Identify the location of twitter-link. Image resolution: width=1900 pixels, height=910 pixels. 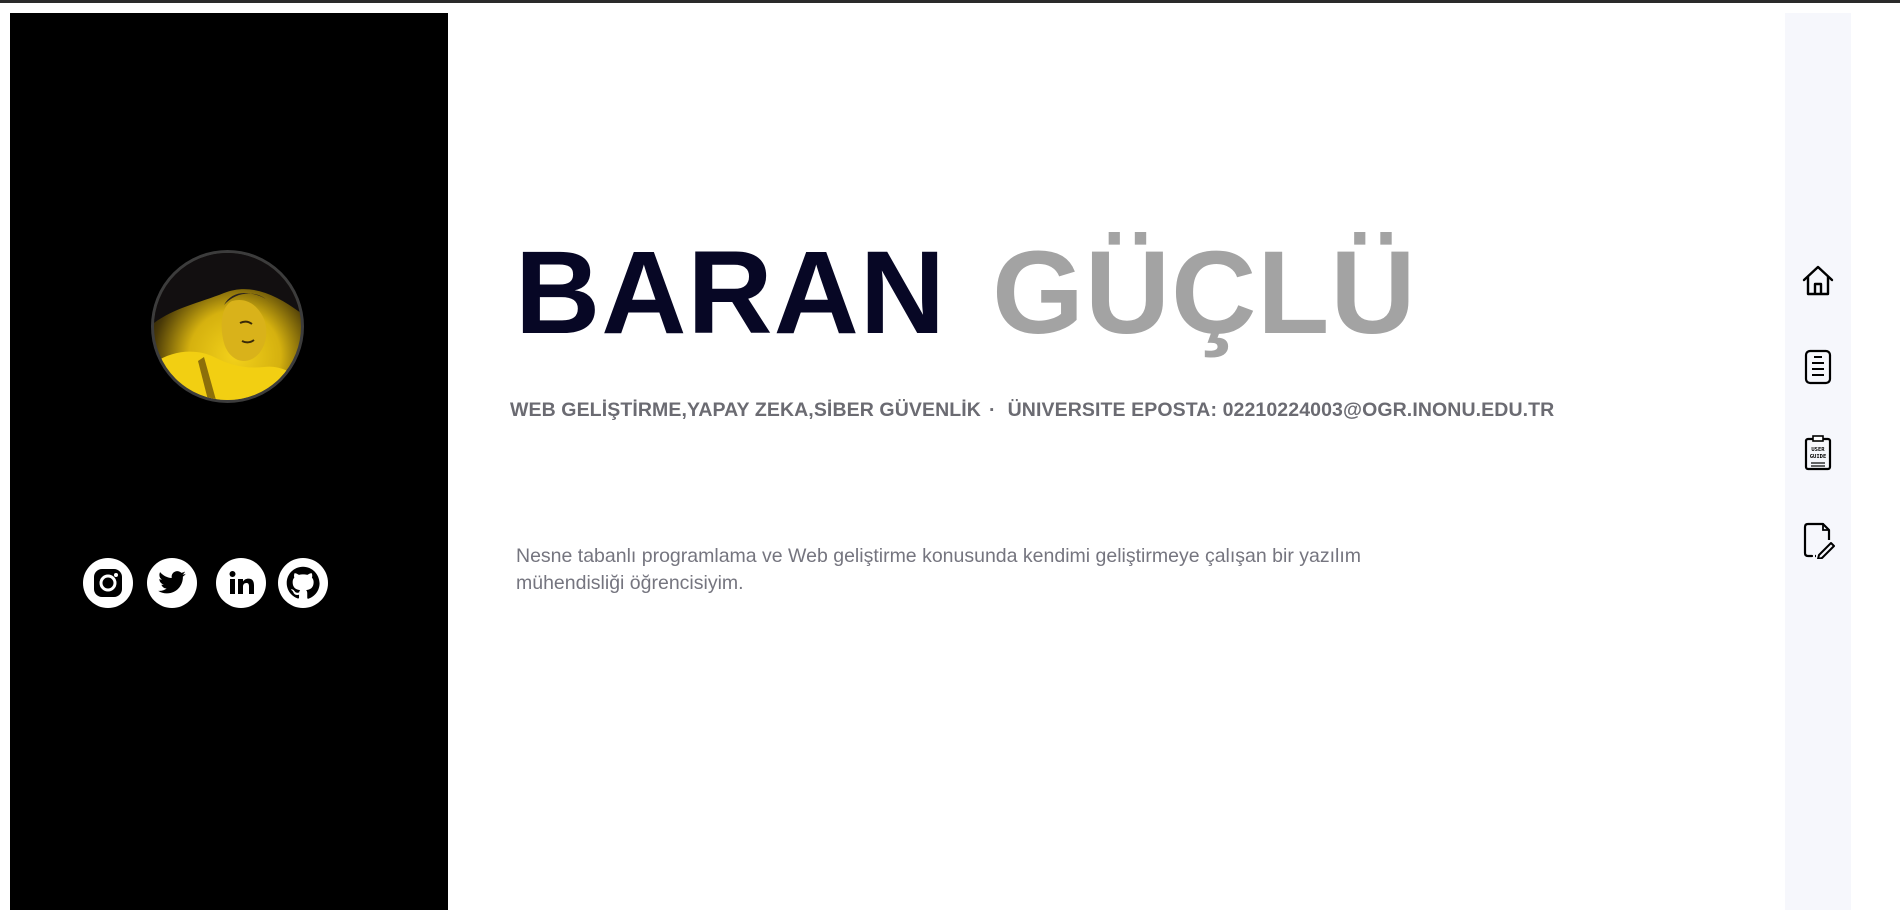
(172, 583).